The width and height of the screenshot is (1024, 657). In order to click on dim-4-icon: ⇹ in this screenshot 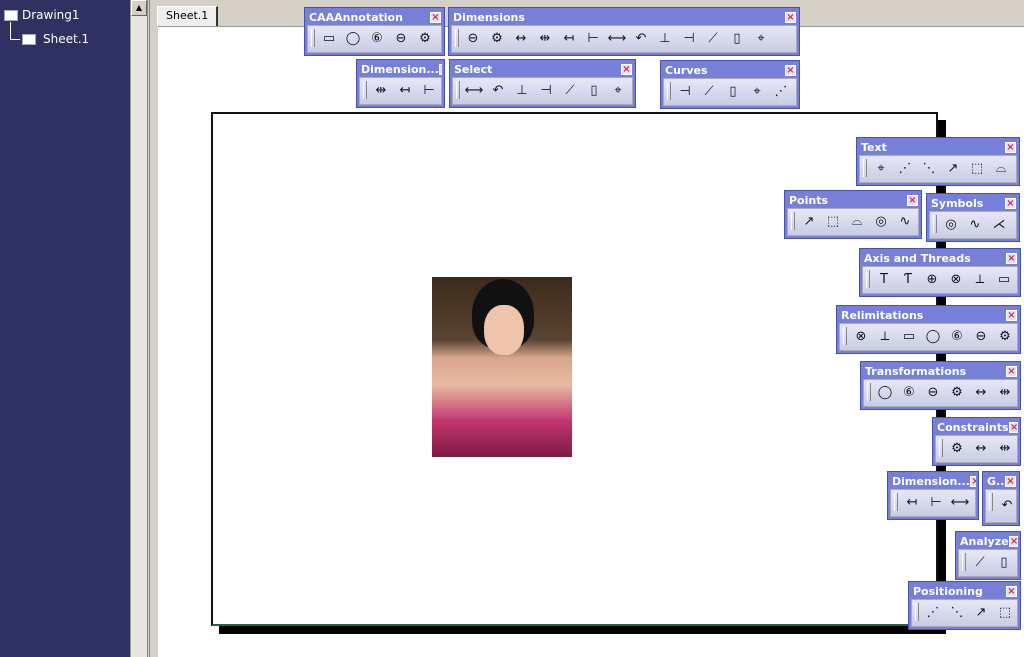, I will do `click(545, 39)`.